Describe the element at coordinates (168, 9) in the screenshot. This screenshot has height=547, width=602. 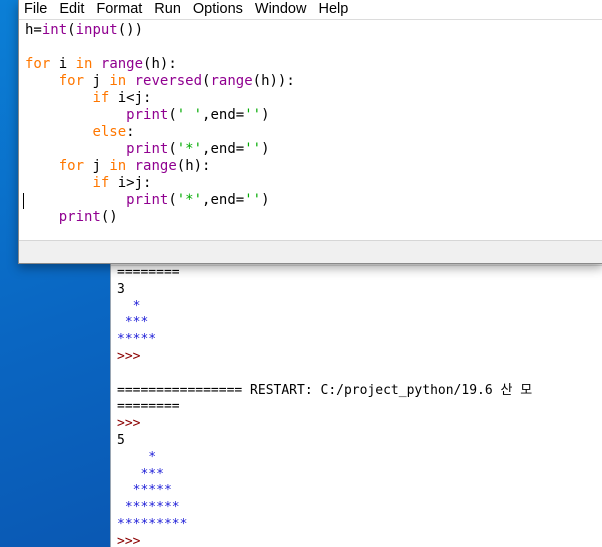
I see `menu-run: Run` at that location.